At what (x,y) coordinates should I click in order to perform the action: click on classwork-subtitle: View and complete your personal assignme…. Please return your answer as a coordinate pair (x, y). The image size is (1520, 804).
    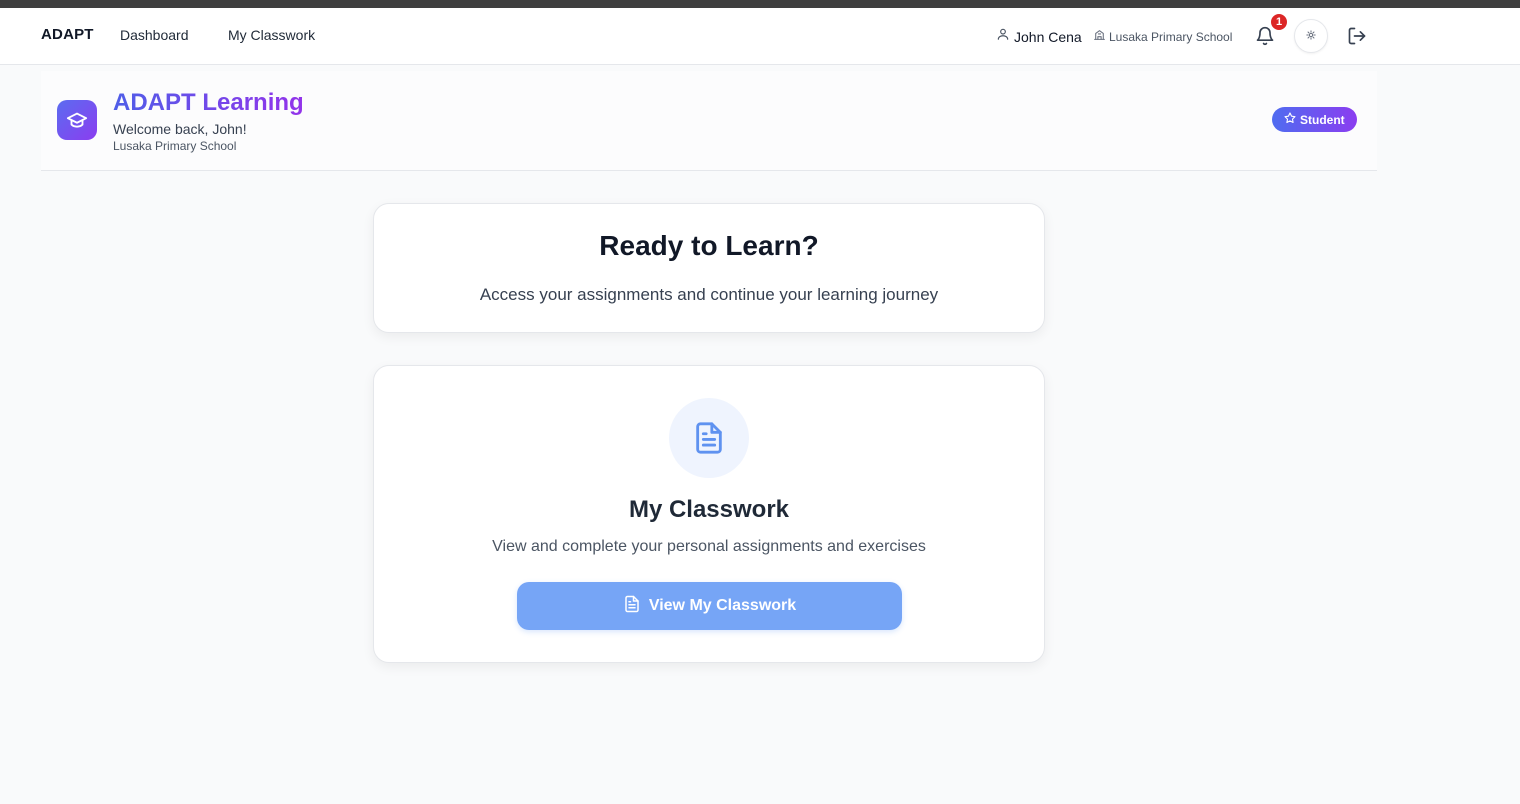
    Looking at the image, I should click on (709, 546).